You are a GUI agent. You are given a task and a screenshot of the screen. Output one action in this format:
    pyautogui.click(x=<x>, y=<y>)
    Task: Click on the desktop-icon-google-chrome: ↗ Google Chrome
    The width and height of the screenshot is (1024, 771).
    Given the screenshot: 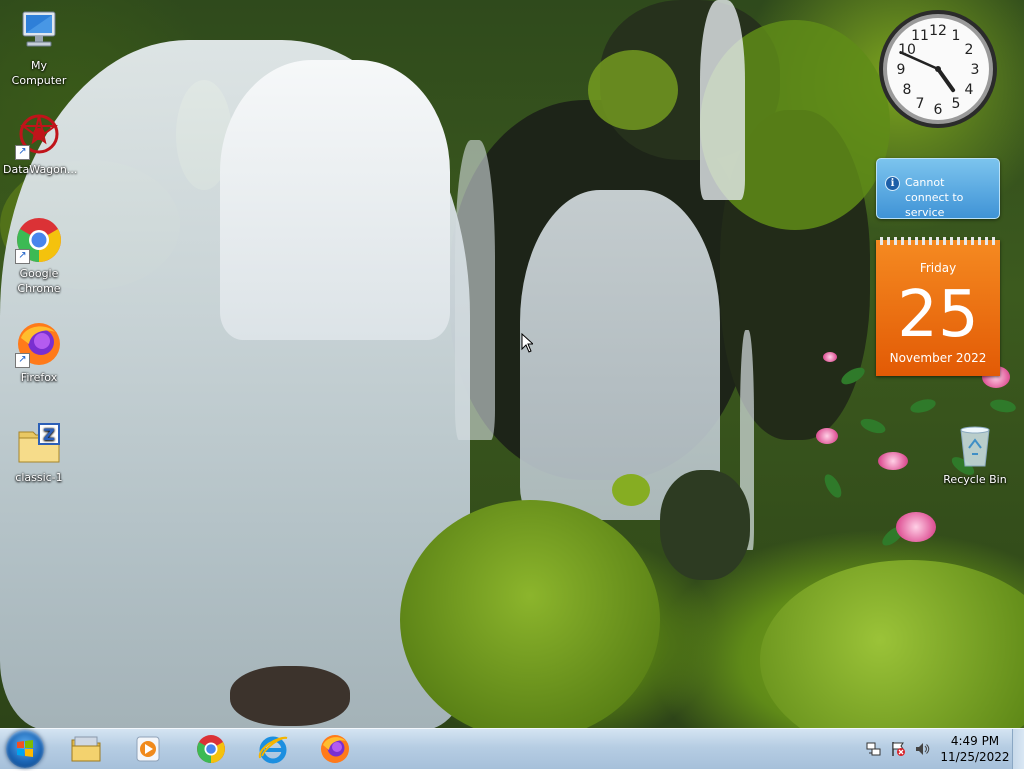 What is the action you would take?
    pyautogui.click(x=39, y=256)
    